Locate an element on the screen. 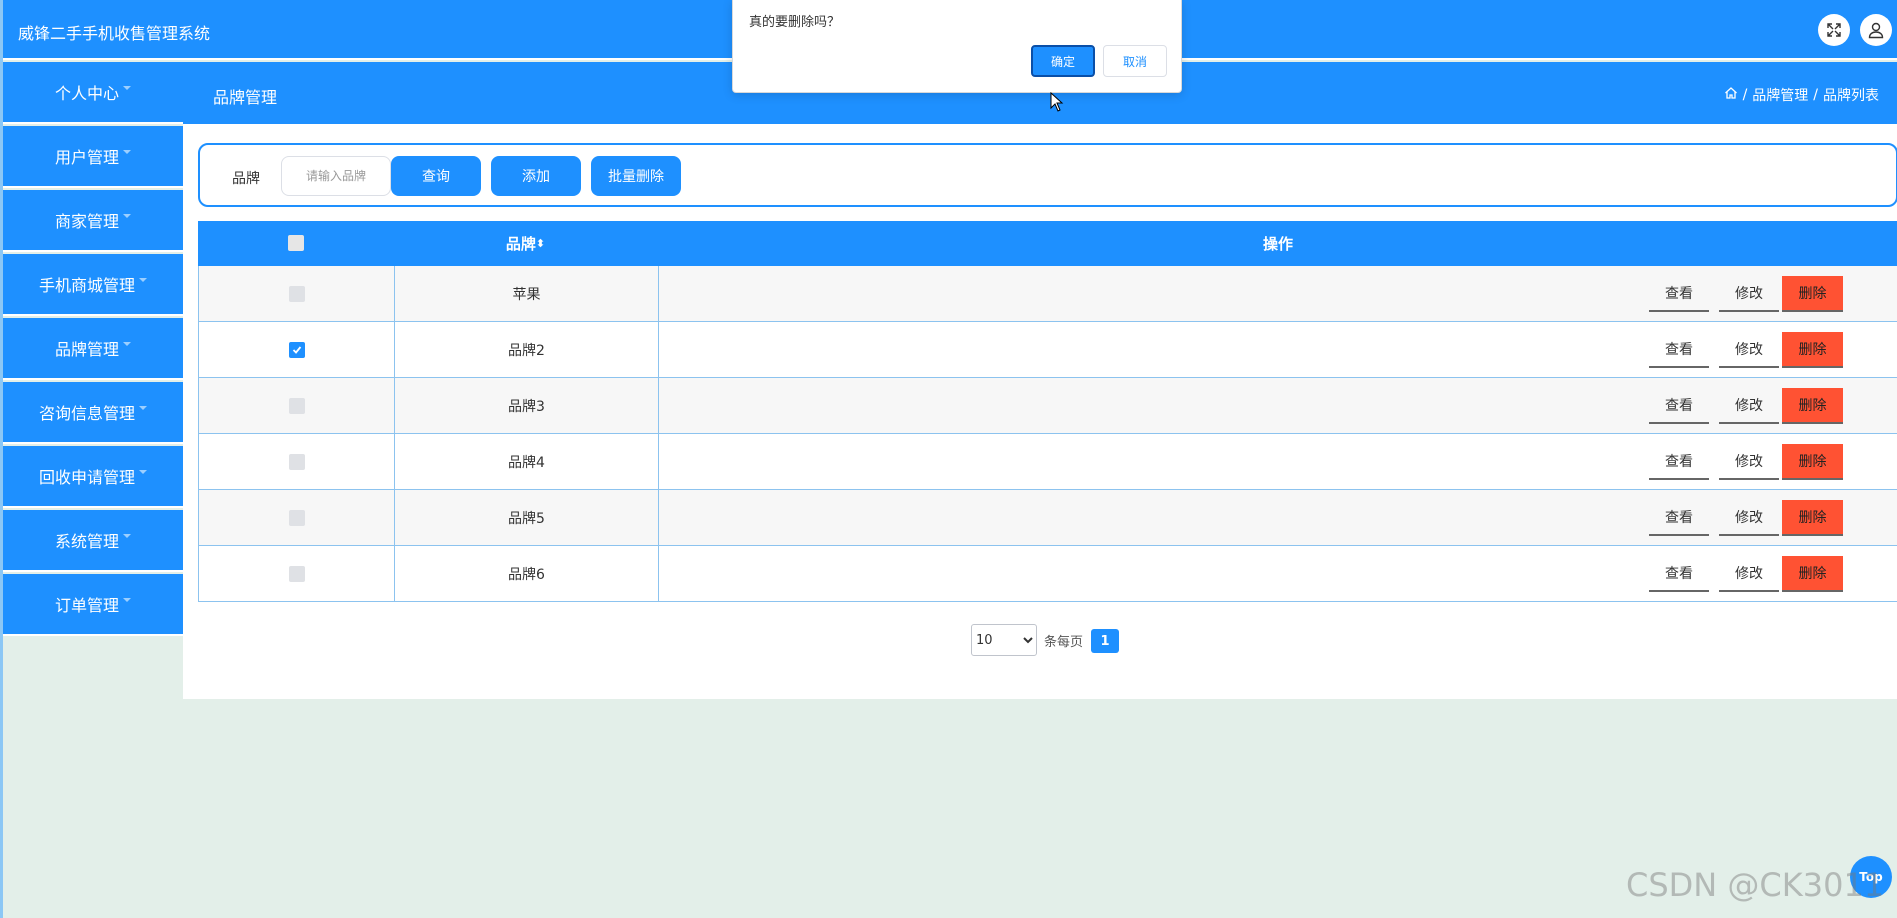  sidebar-item-label: 系统管理 is located at coordinates (86, 541).